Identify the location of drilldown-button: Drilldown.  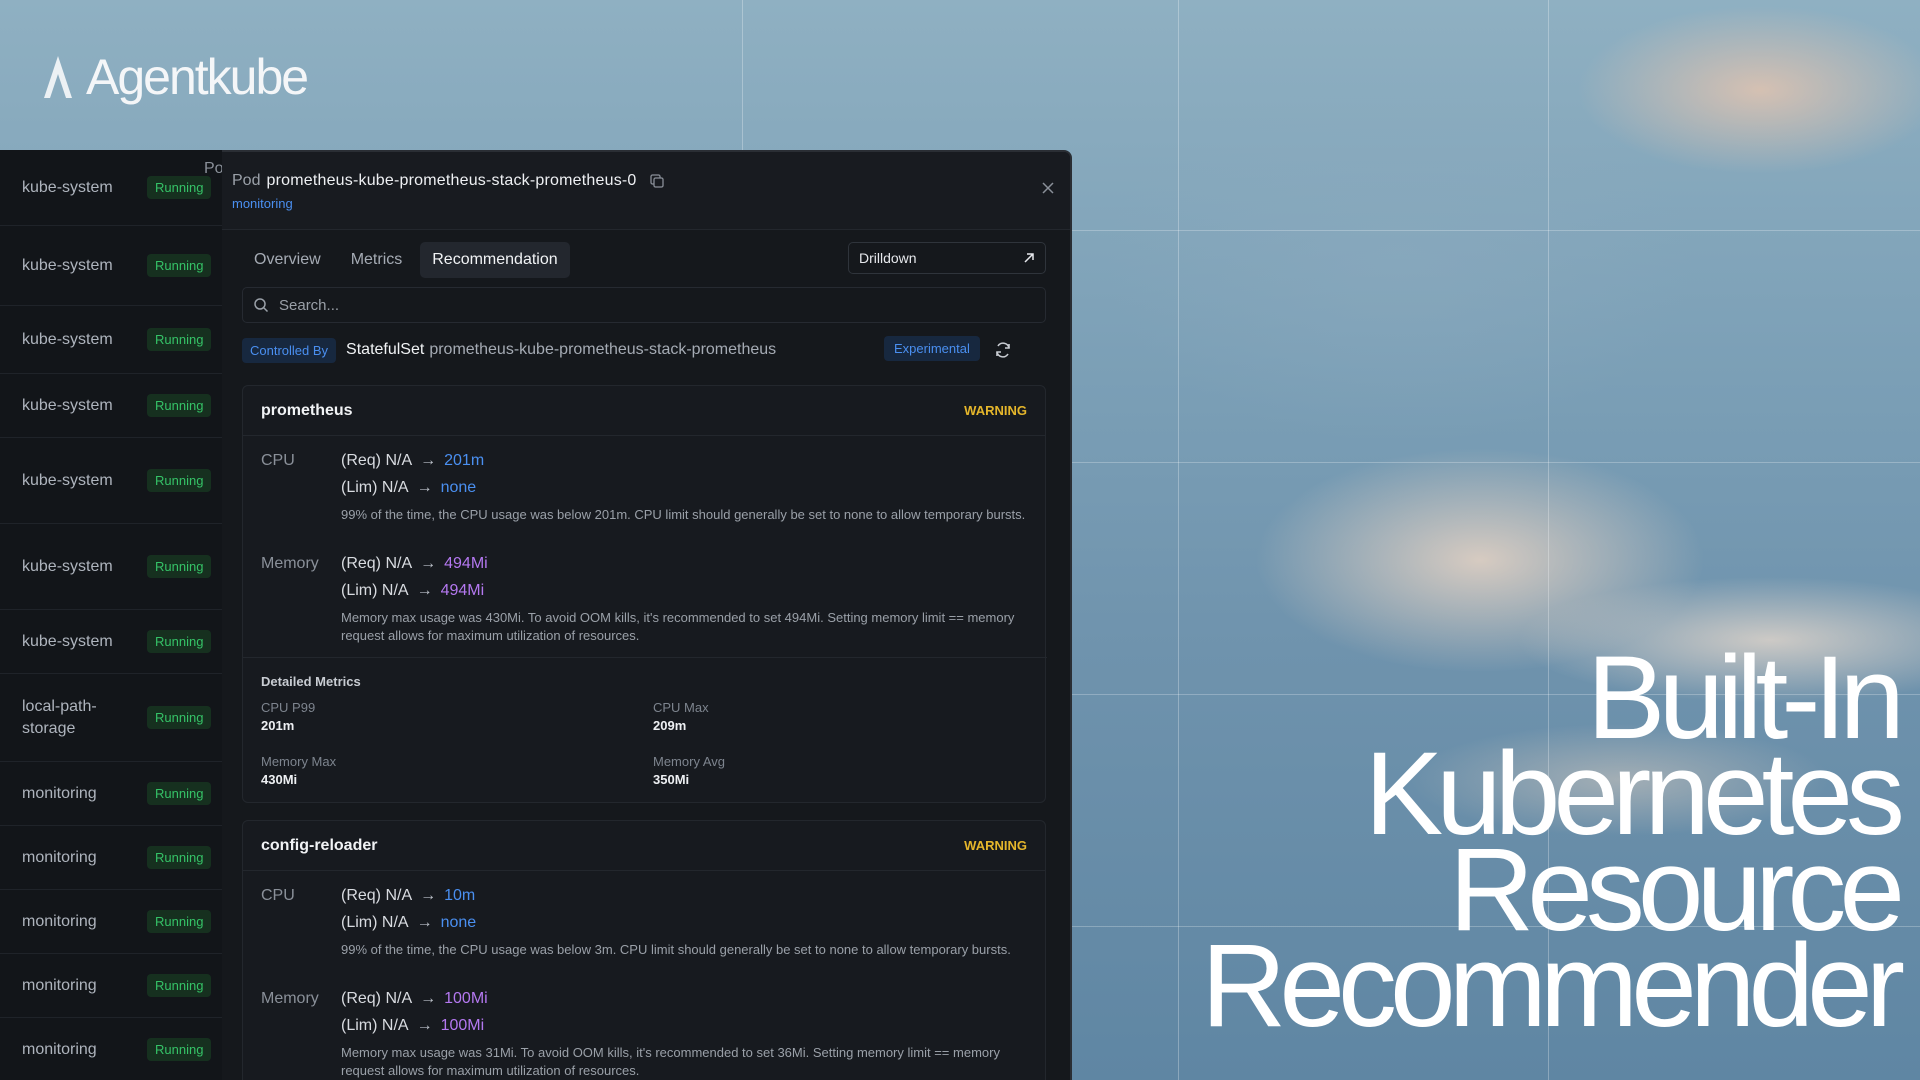
(947, 258).